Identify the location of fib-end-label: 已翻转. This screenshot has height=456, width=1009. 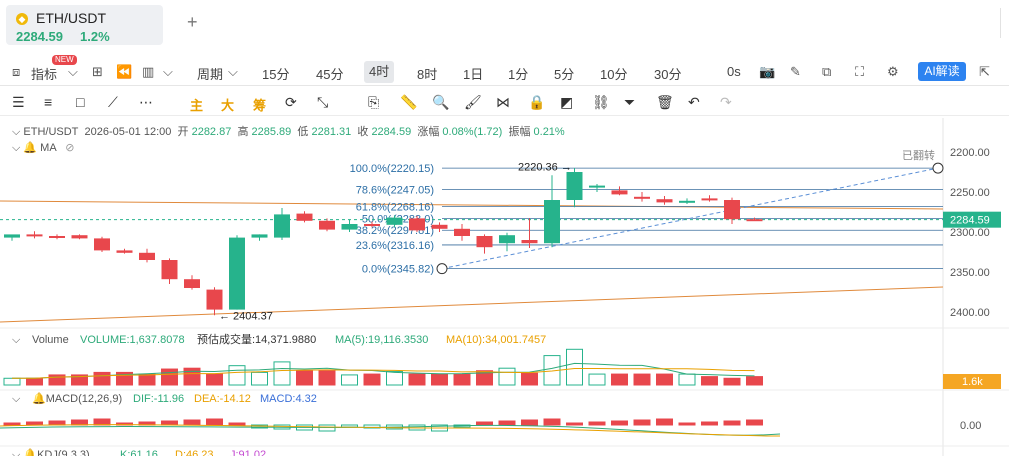
(918, 155).